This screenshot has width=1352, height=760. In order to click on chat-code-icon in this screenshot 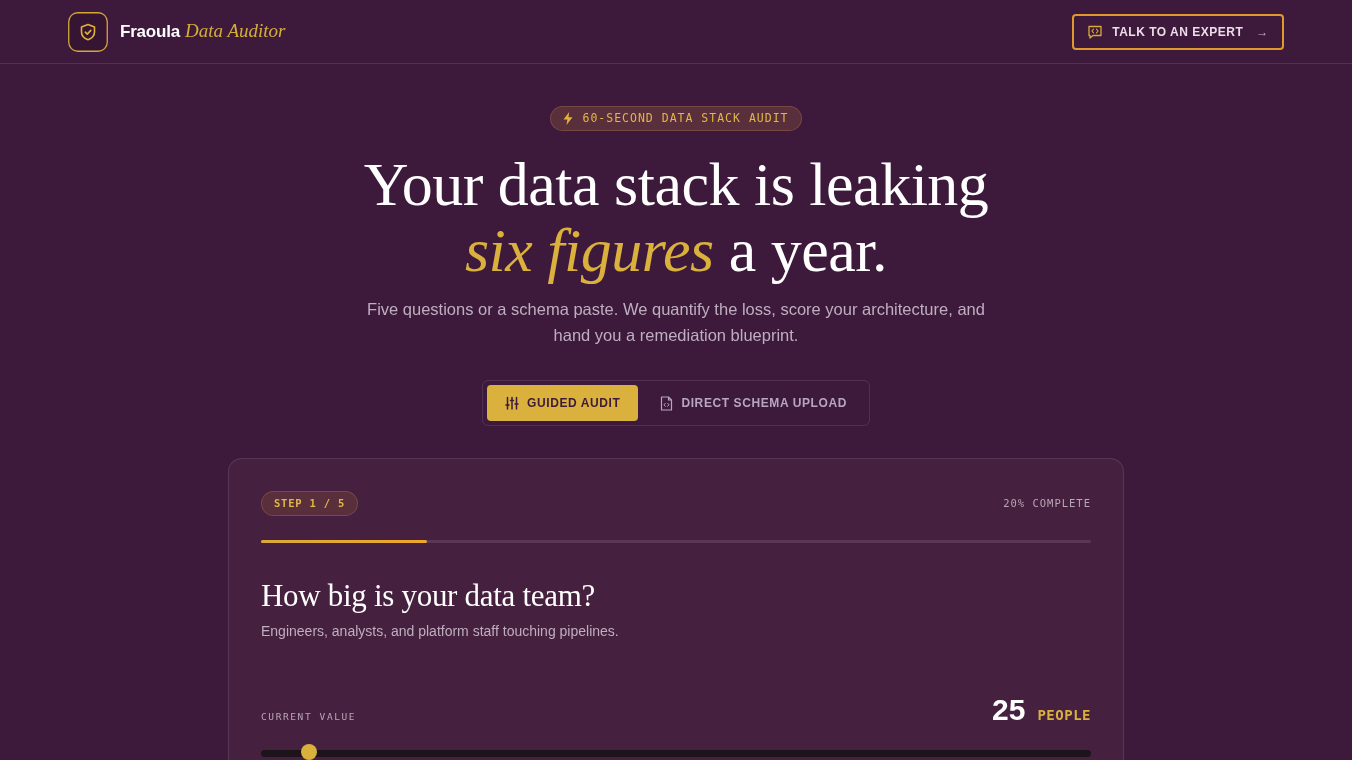, I will do `click(1095, 31)`.